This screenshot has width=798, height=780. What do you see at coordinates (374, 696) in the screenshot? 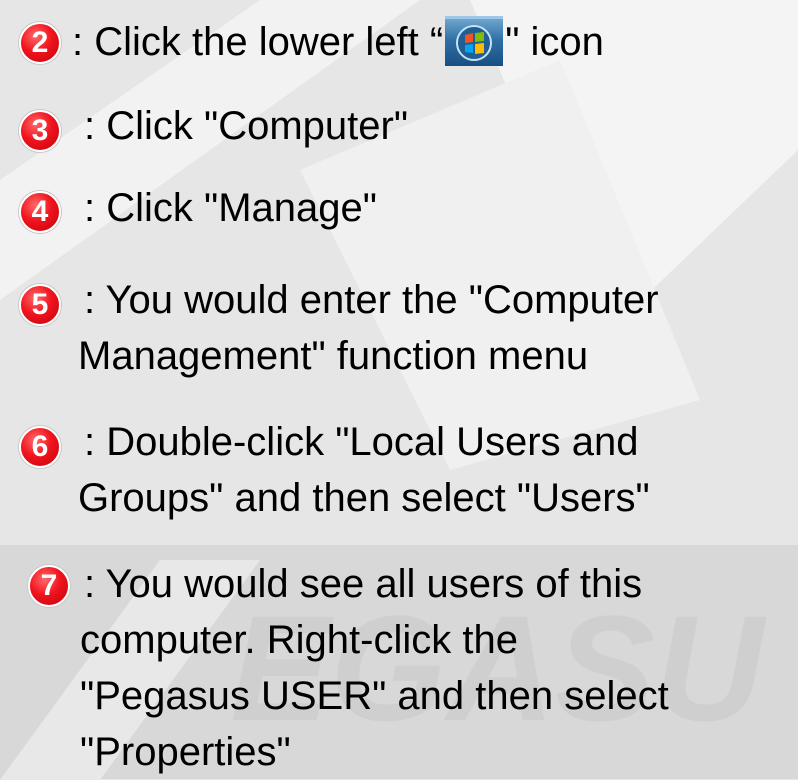
I see `step-text-line: "Pegasus USER" and then select` at bounding box center [374, 696].